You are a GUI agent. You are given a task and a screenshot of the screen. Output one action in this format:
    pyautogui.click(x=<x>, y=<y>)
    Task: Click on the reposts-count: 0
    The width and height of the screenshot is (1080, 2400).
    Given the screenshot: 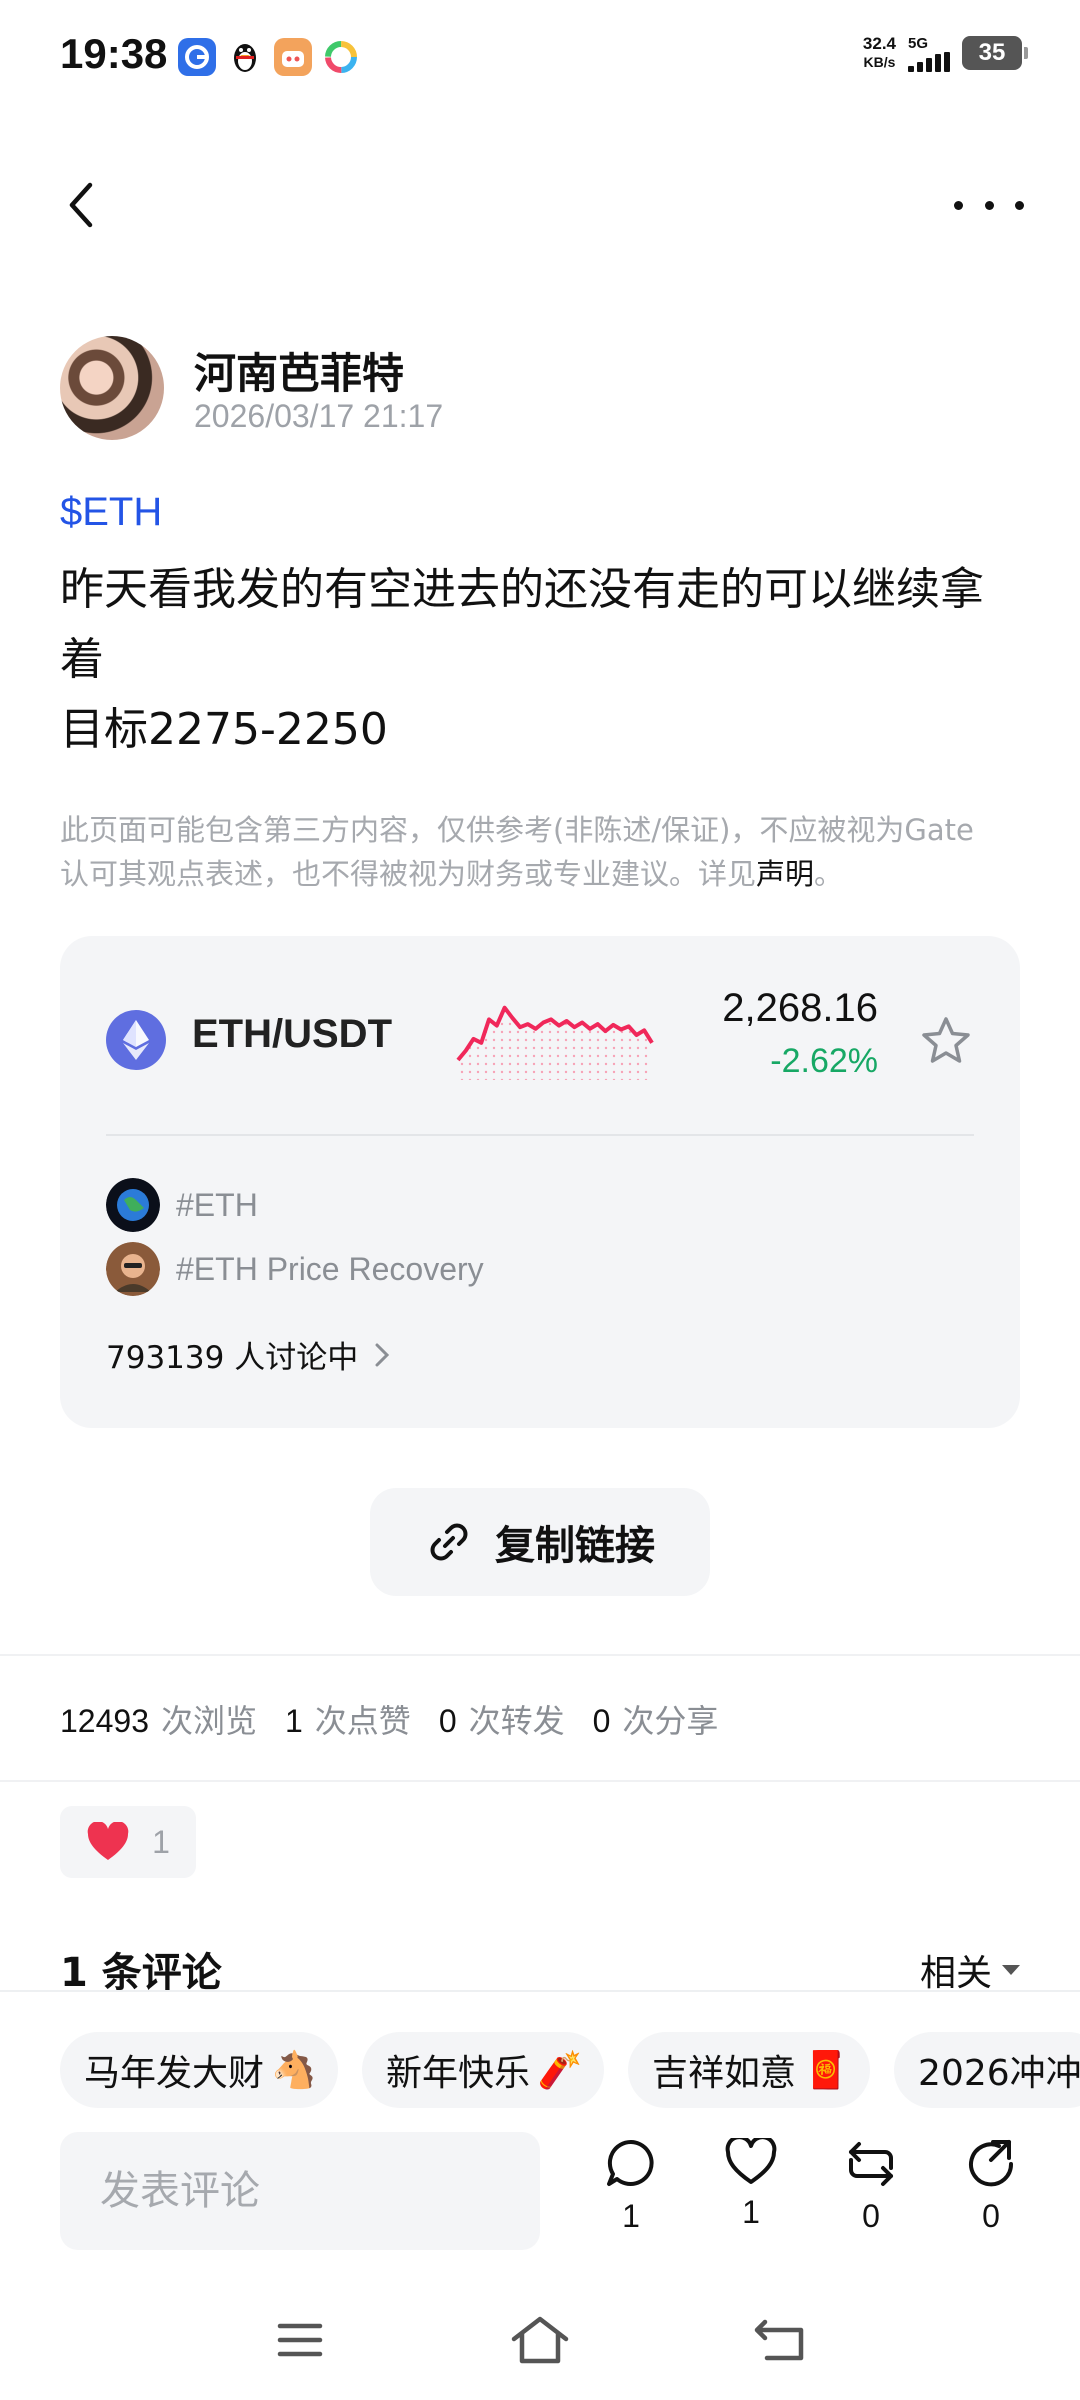 What is the action you would take?
    pyautogui.click(x=447, y=1721)
    